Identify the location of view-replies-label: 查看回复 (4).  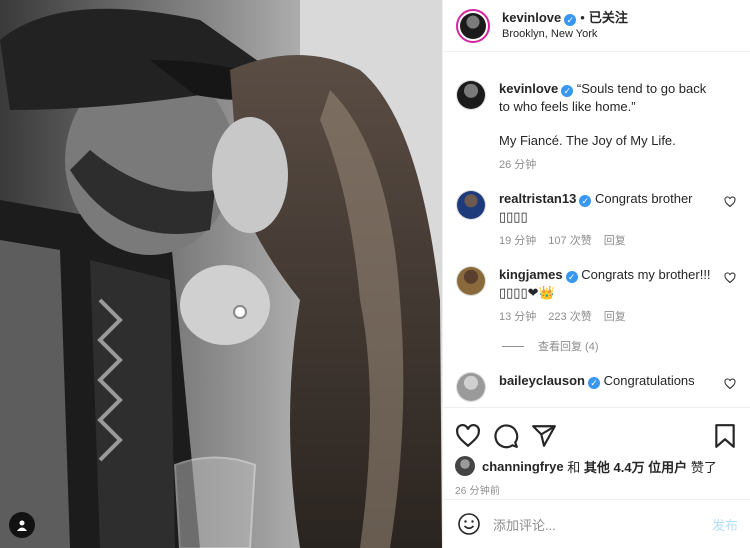
(568, 347).